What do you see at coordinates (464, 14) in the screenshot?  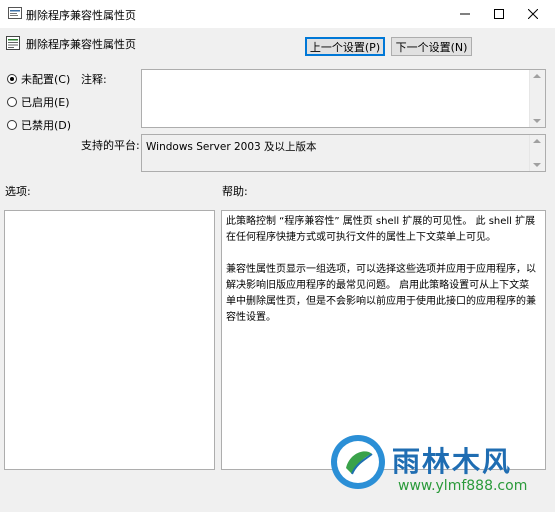 I see `minimize-icon` at bounding box center [464, 14].